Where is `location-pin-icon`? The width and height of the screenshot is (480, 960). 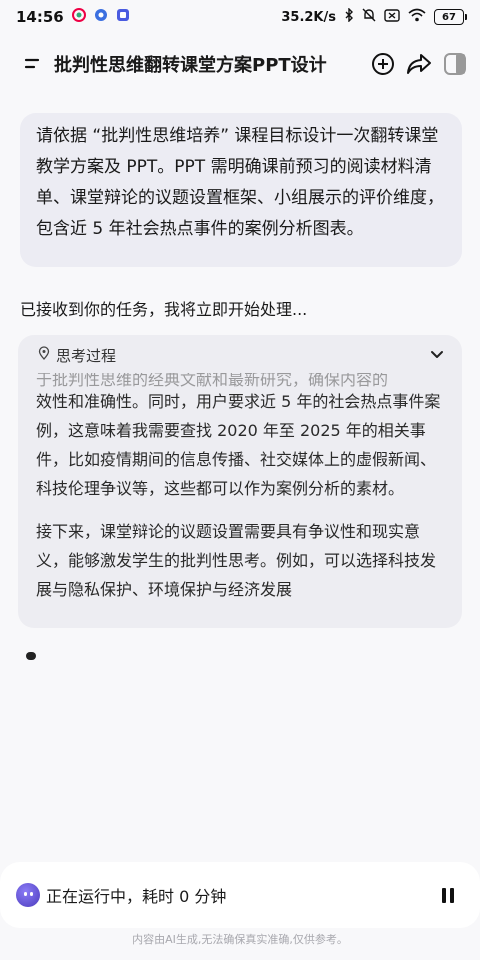
location-pin-icon is located at coordinates (44, 355).